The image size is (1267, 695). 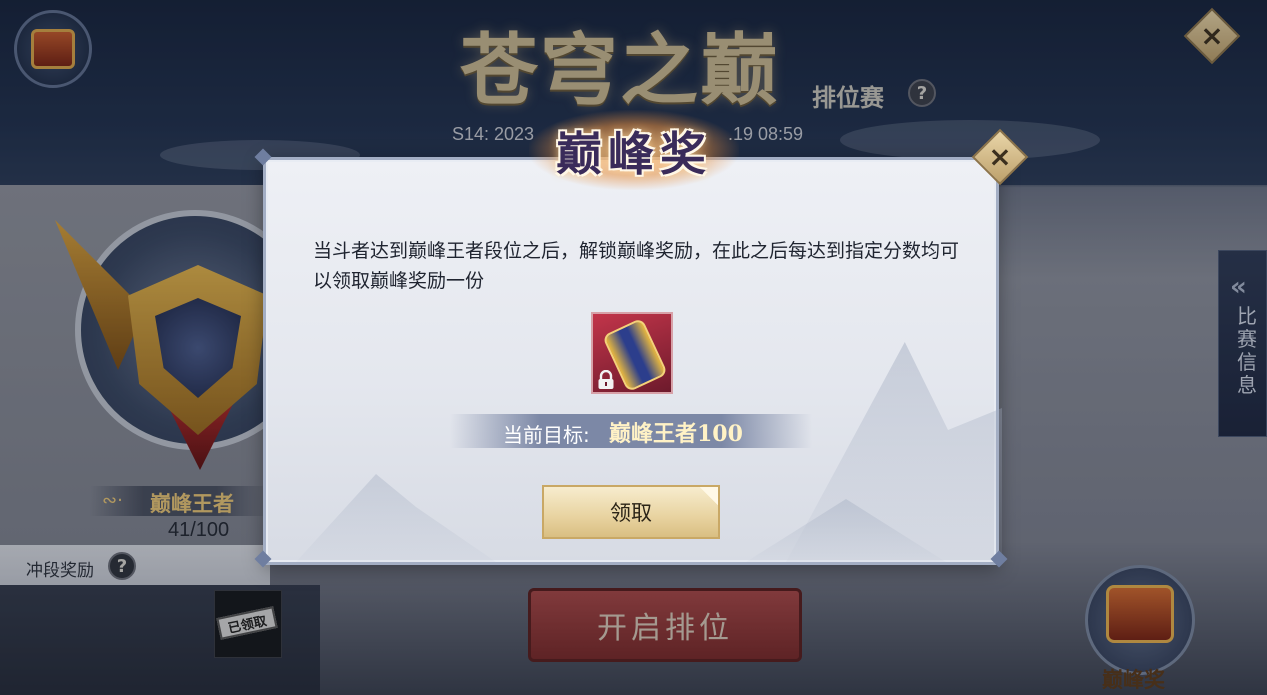 I want to click on target-label: 当前目标:, so click(x=546, y=435).